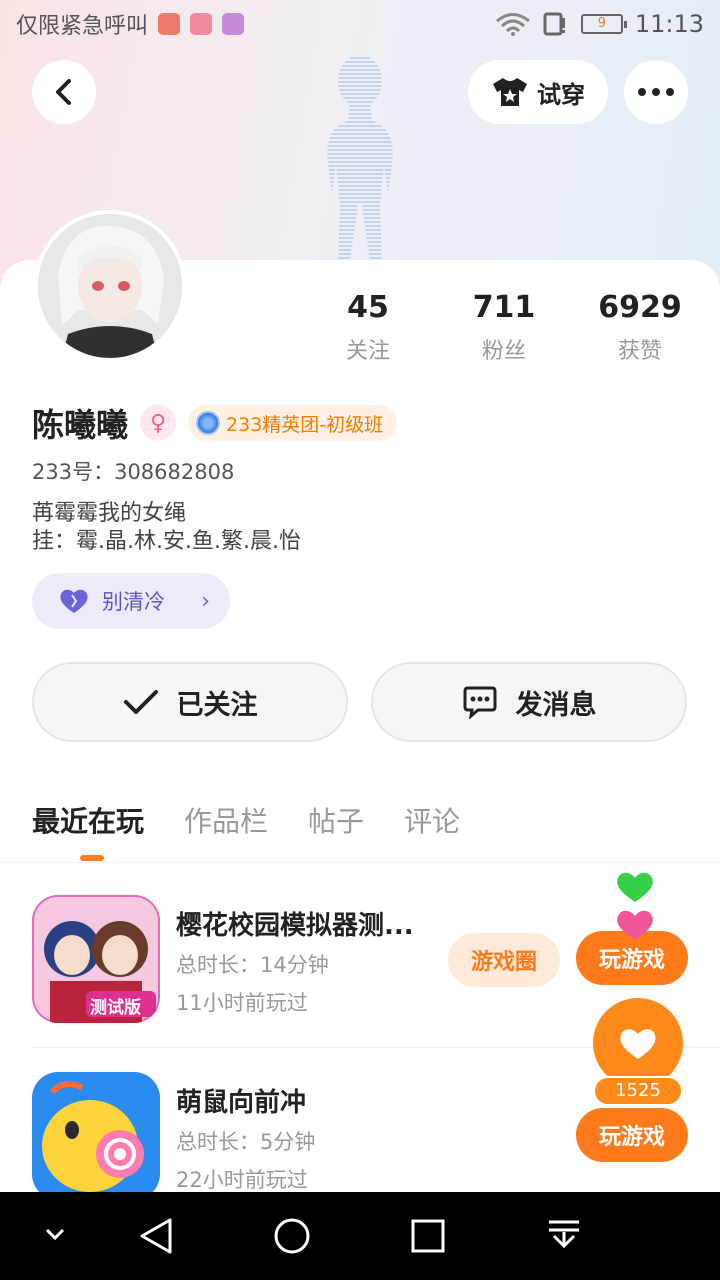  Describe the element at coordinates (156, 1236) in the screenshot. I see `back-triangle-icon` at that location.